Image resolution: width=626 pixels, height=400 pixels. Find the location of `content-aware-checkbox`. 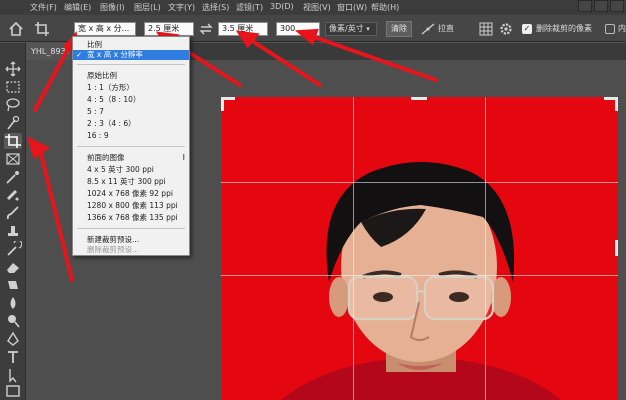

content-aware-checkbox is located at coordinates (610, 29).